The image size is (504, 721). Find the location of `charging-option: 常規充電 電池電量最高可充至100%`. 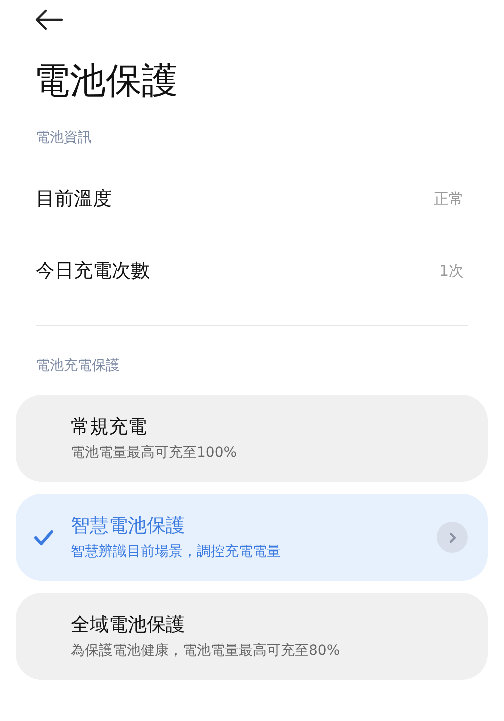

charging-option: 常規充電 電池電量最高可充至100% is located at coordinates (252, 438).